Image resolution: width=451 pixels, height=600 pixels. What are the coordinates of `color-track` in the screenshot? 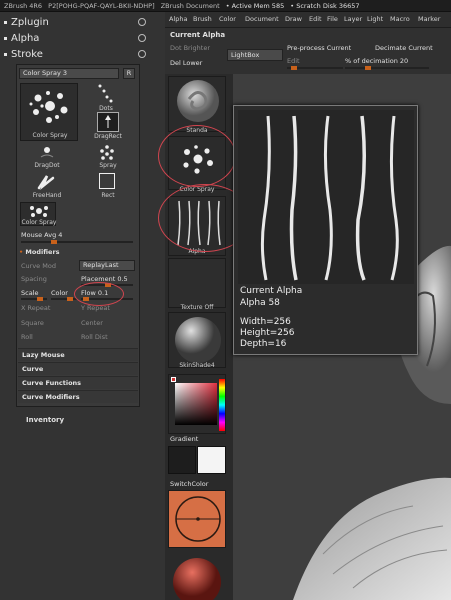 It's located at (64, 299).